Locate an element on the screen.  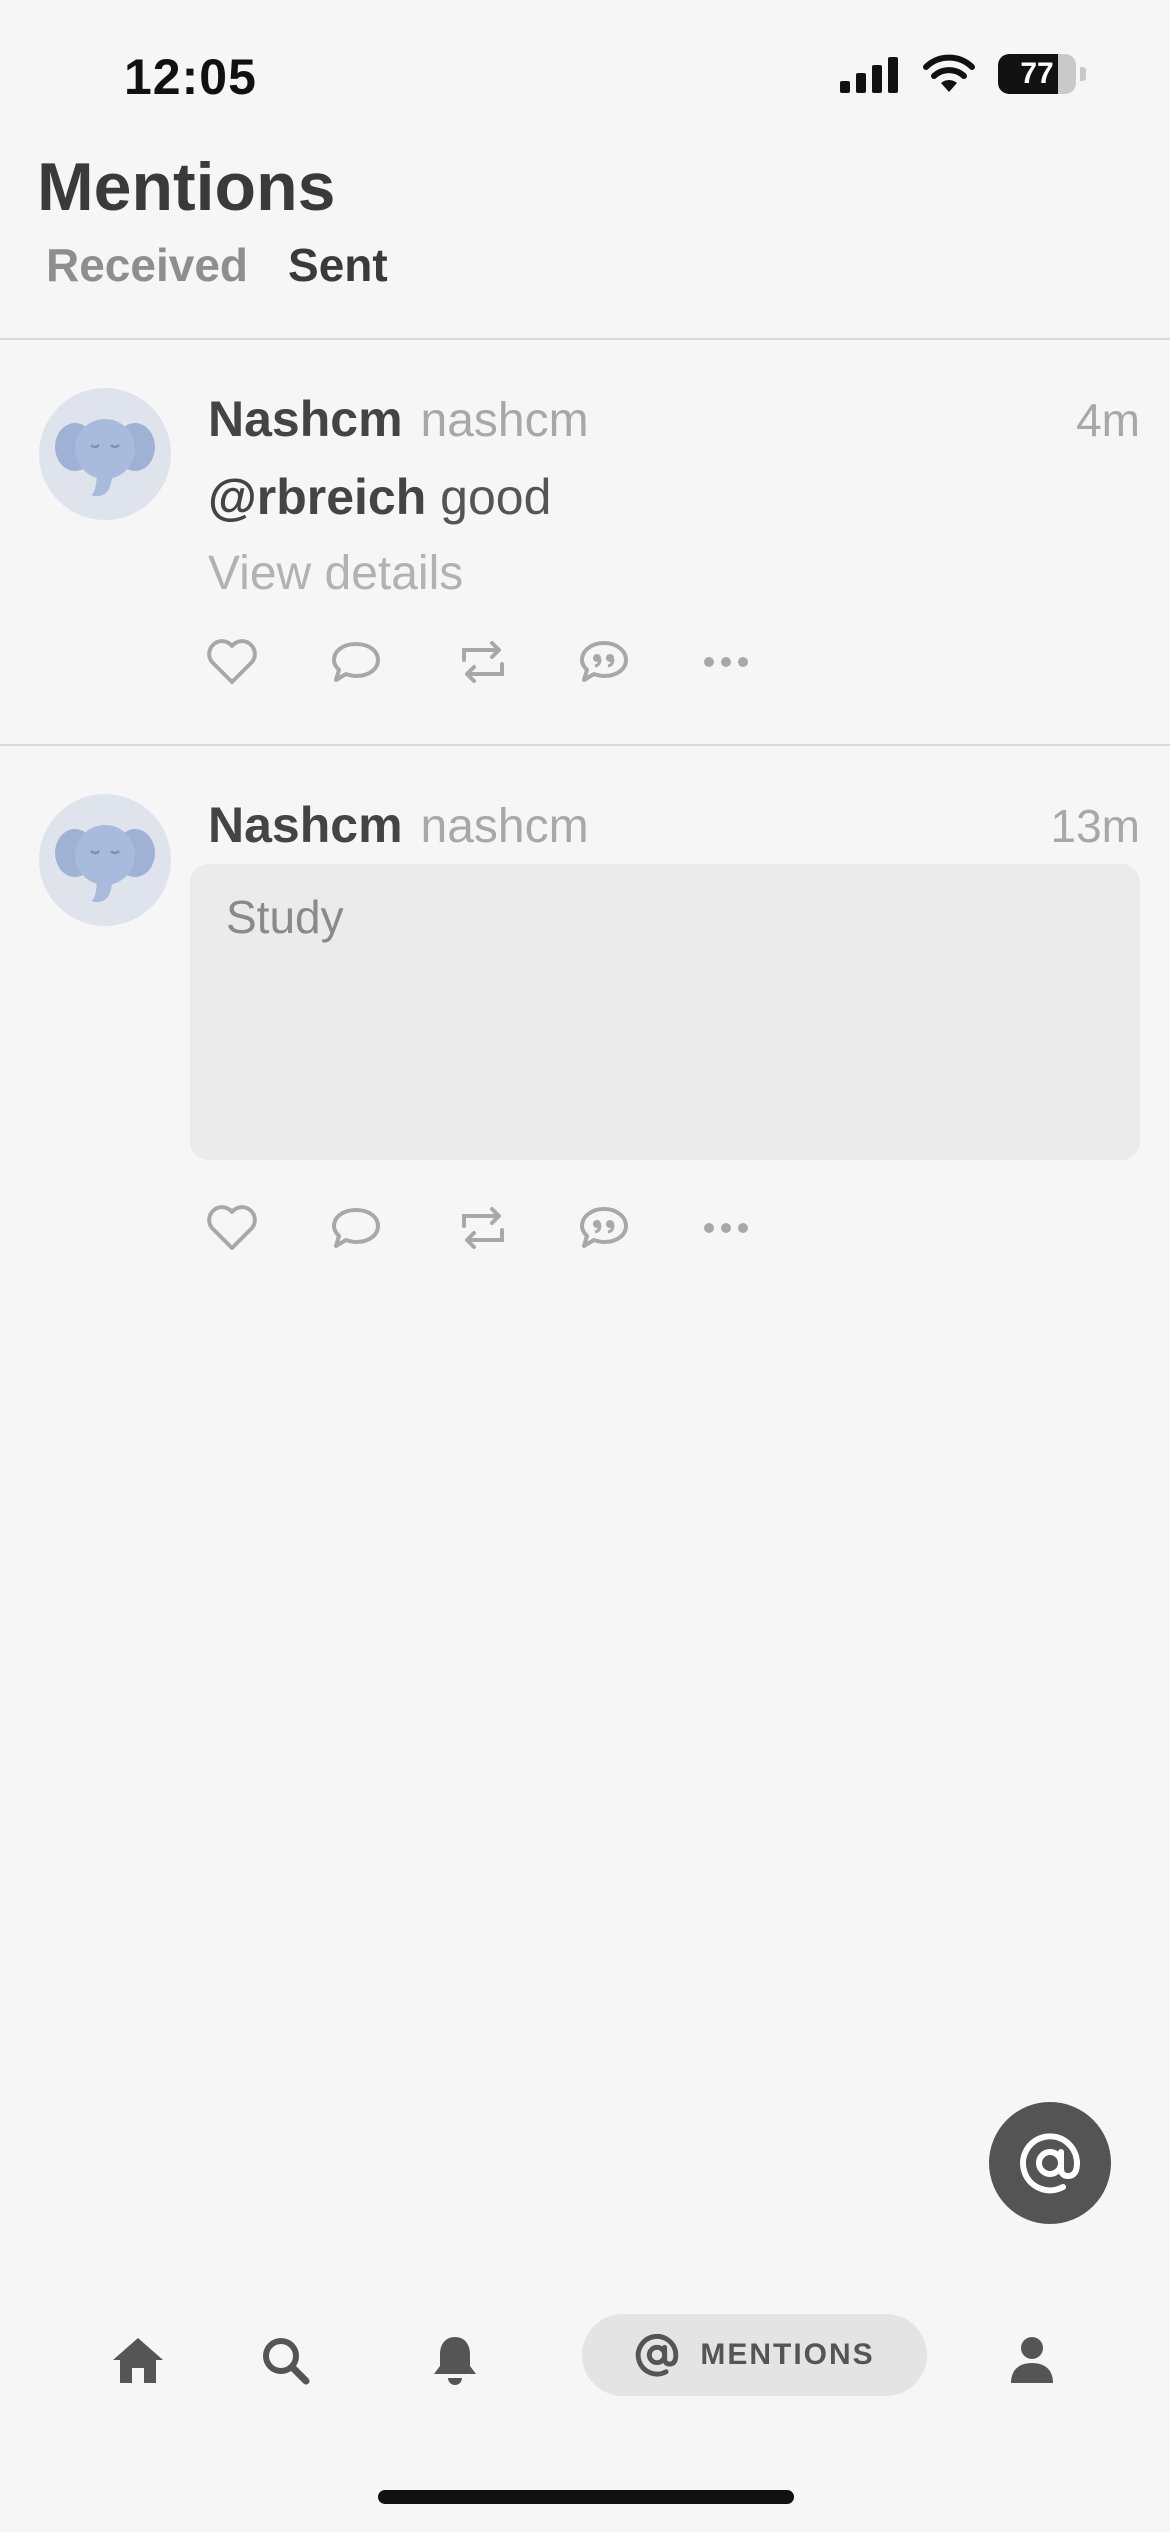
post-header: Nashcm nashcm 4m is located at coordinates (674, 419).